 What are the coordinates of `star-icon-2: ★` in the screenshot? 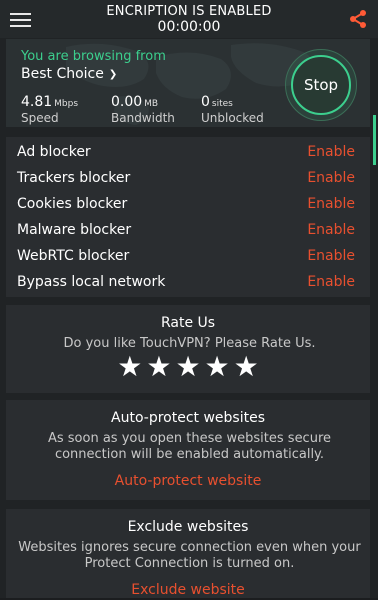 It's located at (158, 367).